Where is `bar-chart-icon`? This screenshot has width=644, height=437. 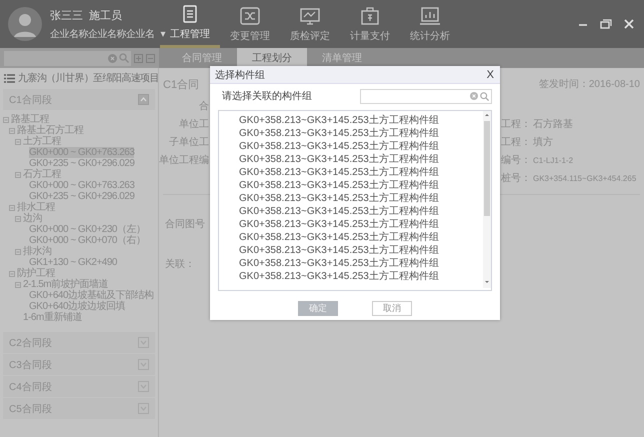 bar-chart-icon is located at coordinates (430, 16).